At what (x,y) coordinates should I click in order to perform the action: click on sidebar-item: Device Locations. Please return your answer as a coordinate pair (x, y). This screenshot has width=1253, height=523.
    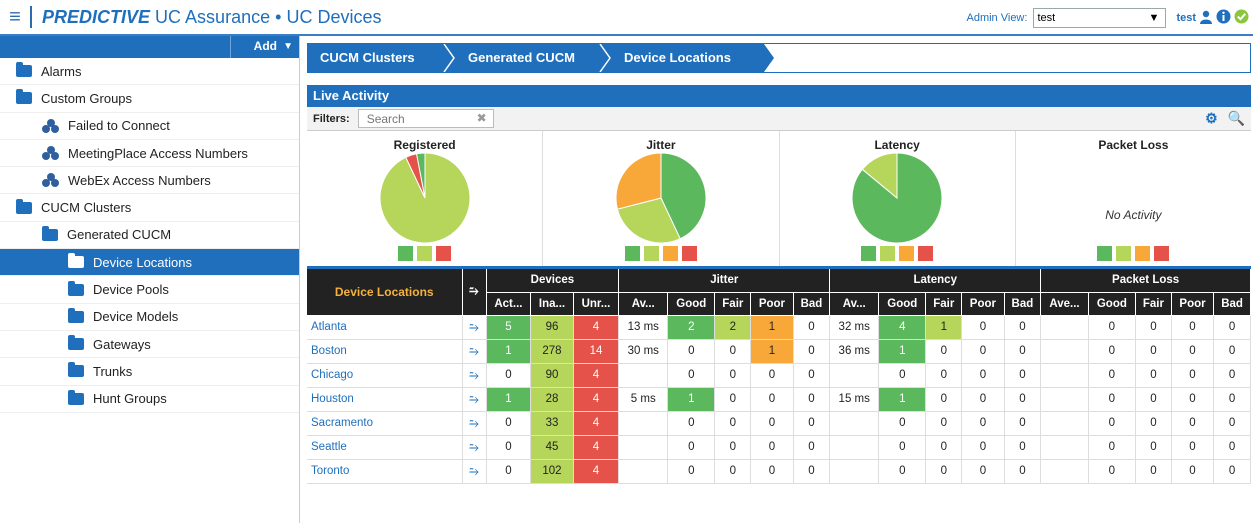
    Looking at the image, I should click on (149, 263).